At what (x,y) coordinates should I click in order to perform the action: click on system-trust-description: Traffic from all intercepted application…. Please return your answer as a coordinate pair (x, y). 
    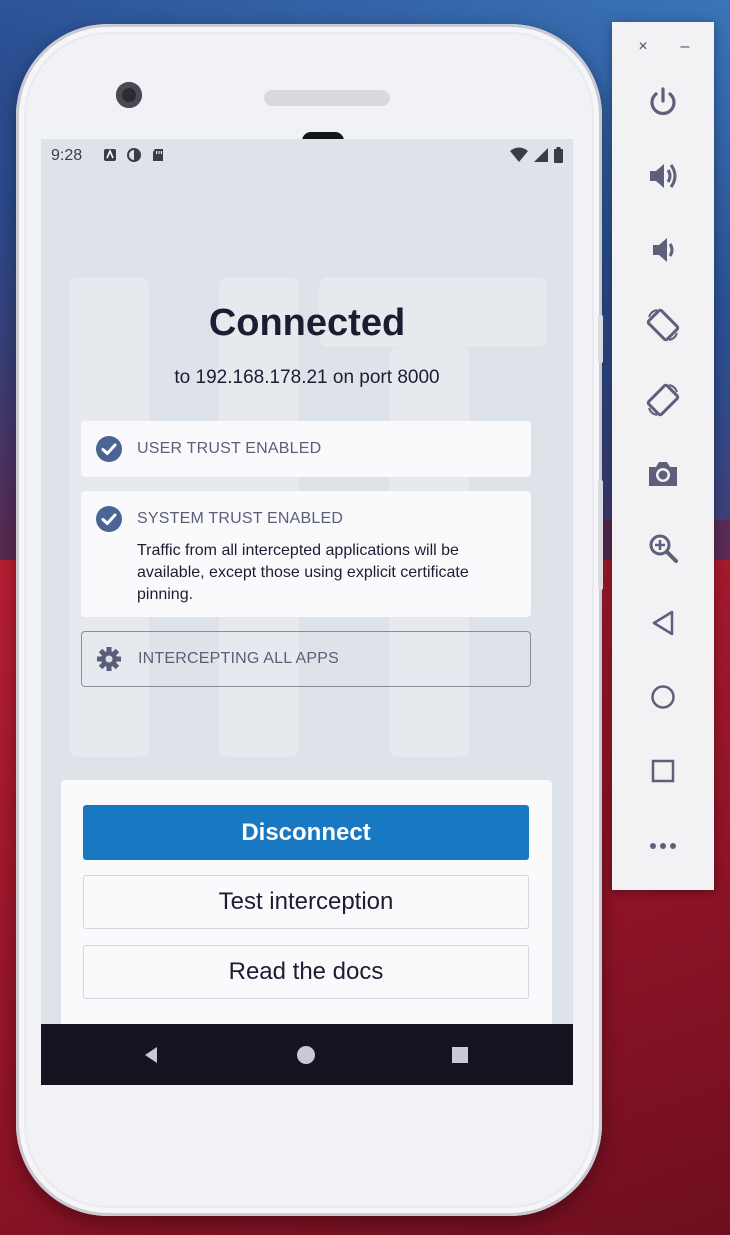
    Looking at the image, I should click on (303, 572).